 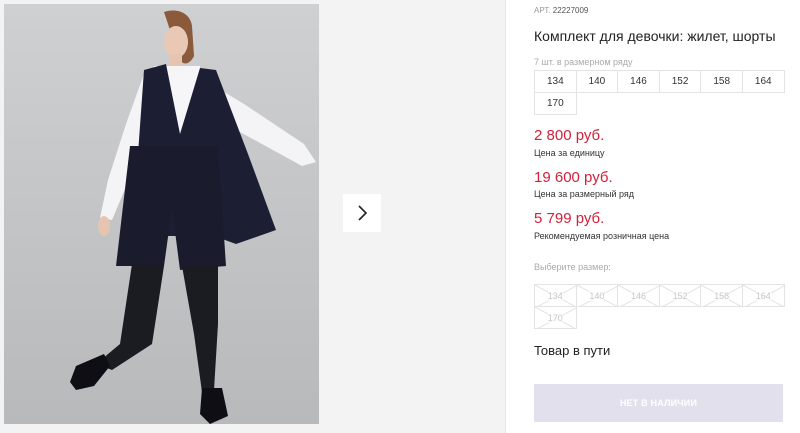 I want to click on size-option-label: 152, so click(x=680, y=295).